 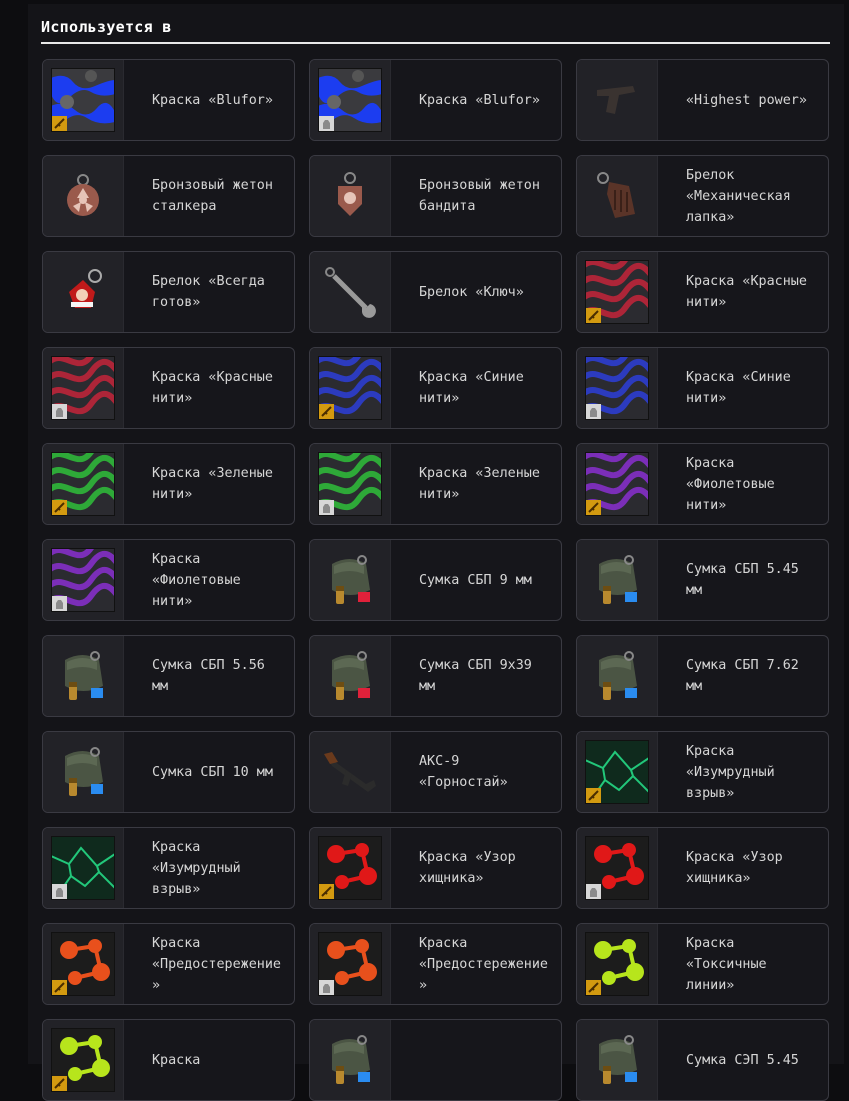 I want to click on item-name: Краска, so click(x=176, y=1060).